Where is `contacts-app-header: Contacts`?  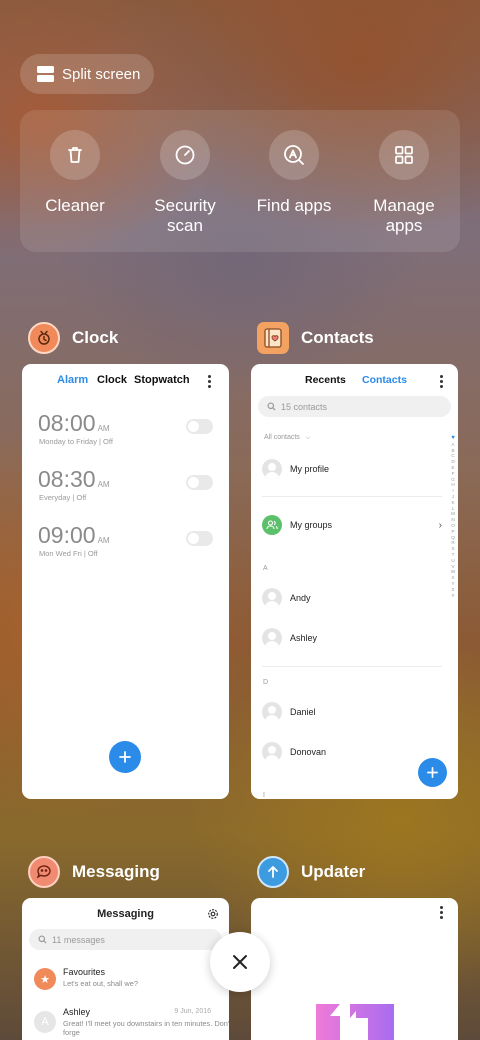
contacts-app-header: Contacts is located at coordinates (315, 338).